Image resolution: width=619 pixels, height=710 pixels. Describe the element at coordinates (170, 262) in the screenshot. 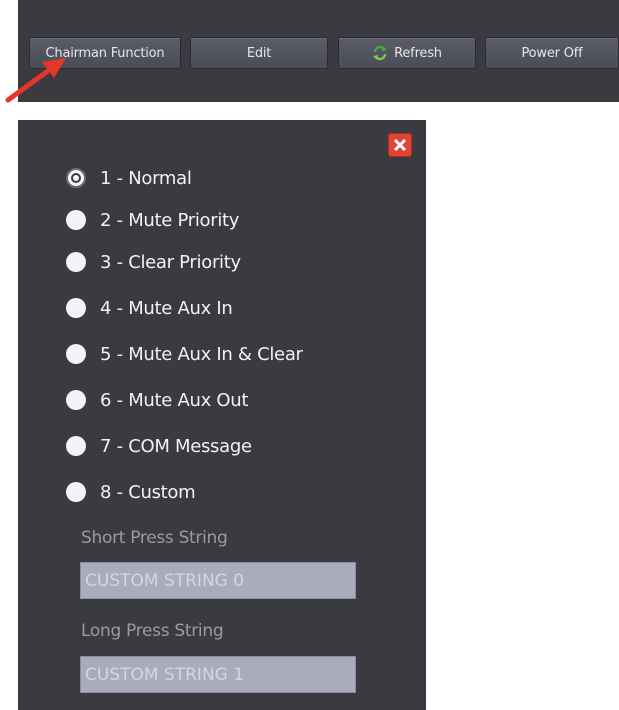

I see `option-label: 3 - Clear Priority` at that location.